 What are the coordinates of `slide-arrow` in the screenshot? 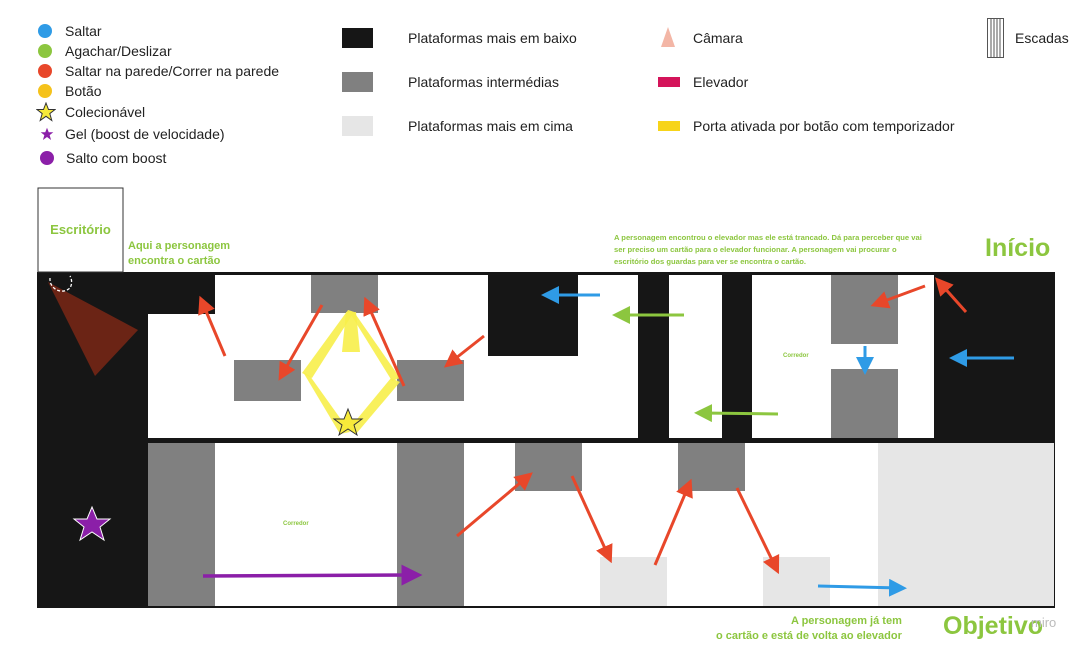 It's located at (736, 413).